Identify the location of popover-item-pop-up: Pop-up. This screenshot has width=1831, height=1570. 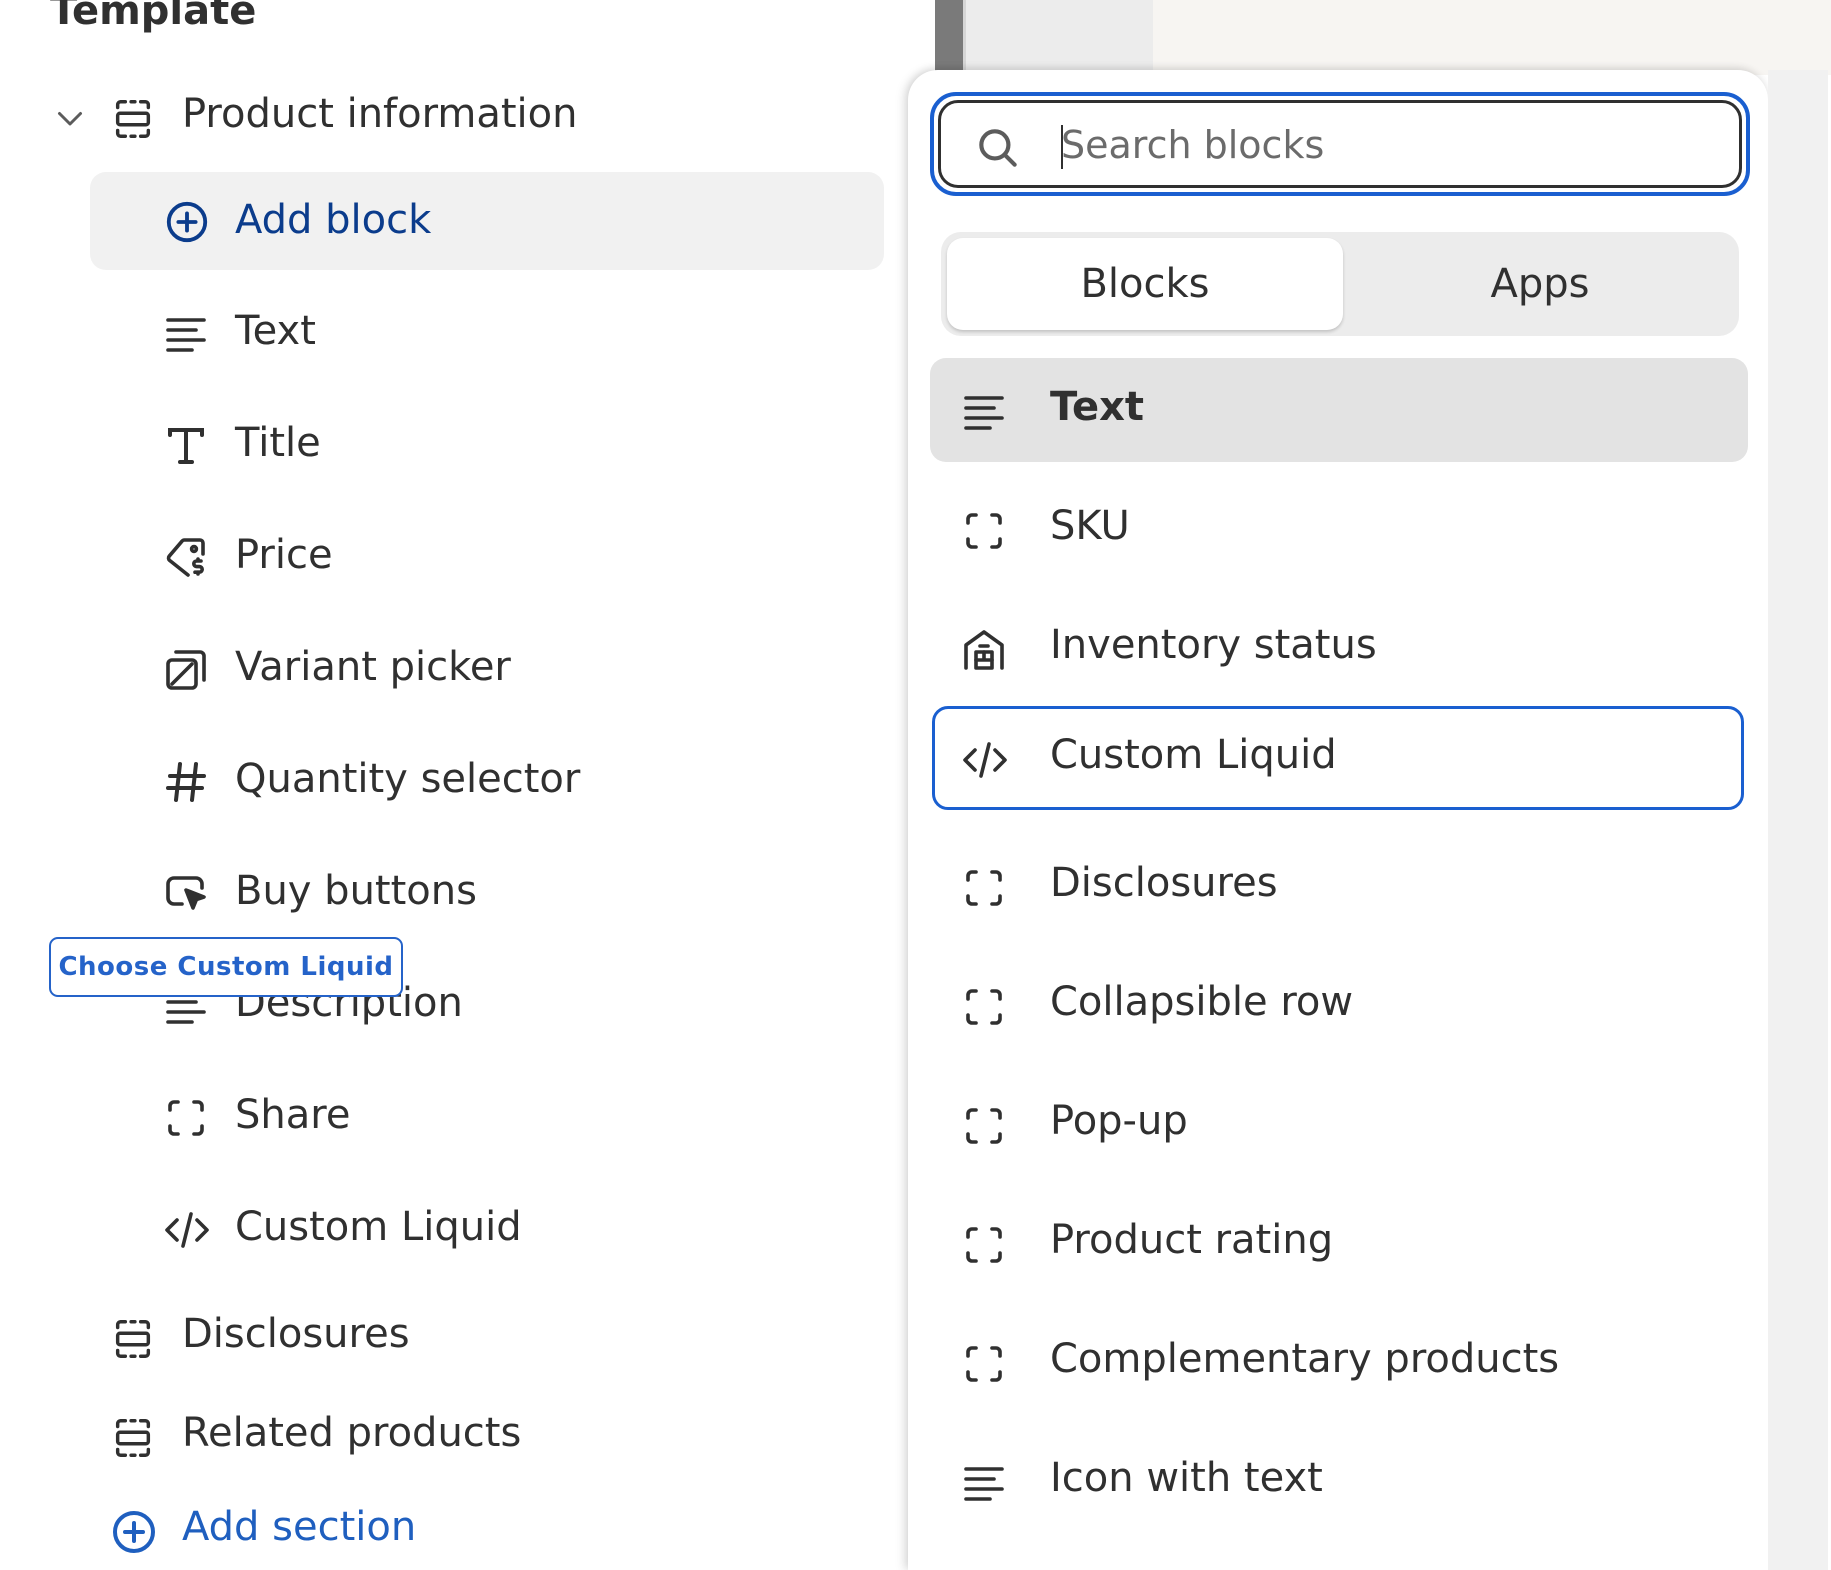
(1339, 1124).